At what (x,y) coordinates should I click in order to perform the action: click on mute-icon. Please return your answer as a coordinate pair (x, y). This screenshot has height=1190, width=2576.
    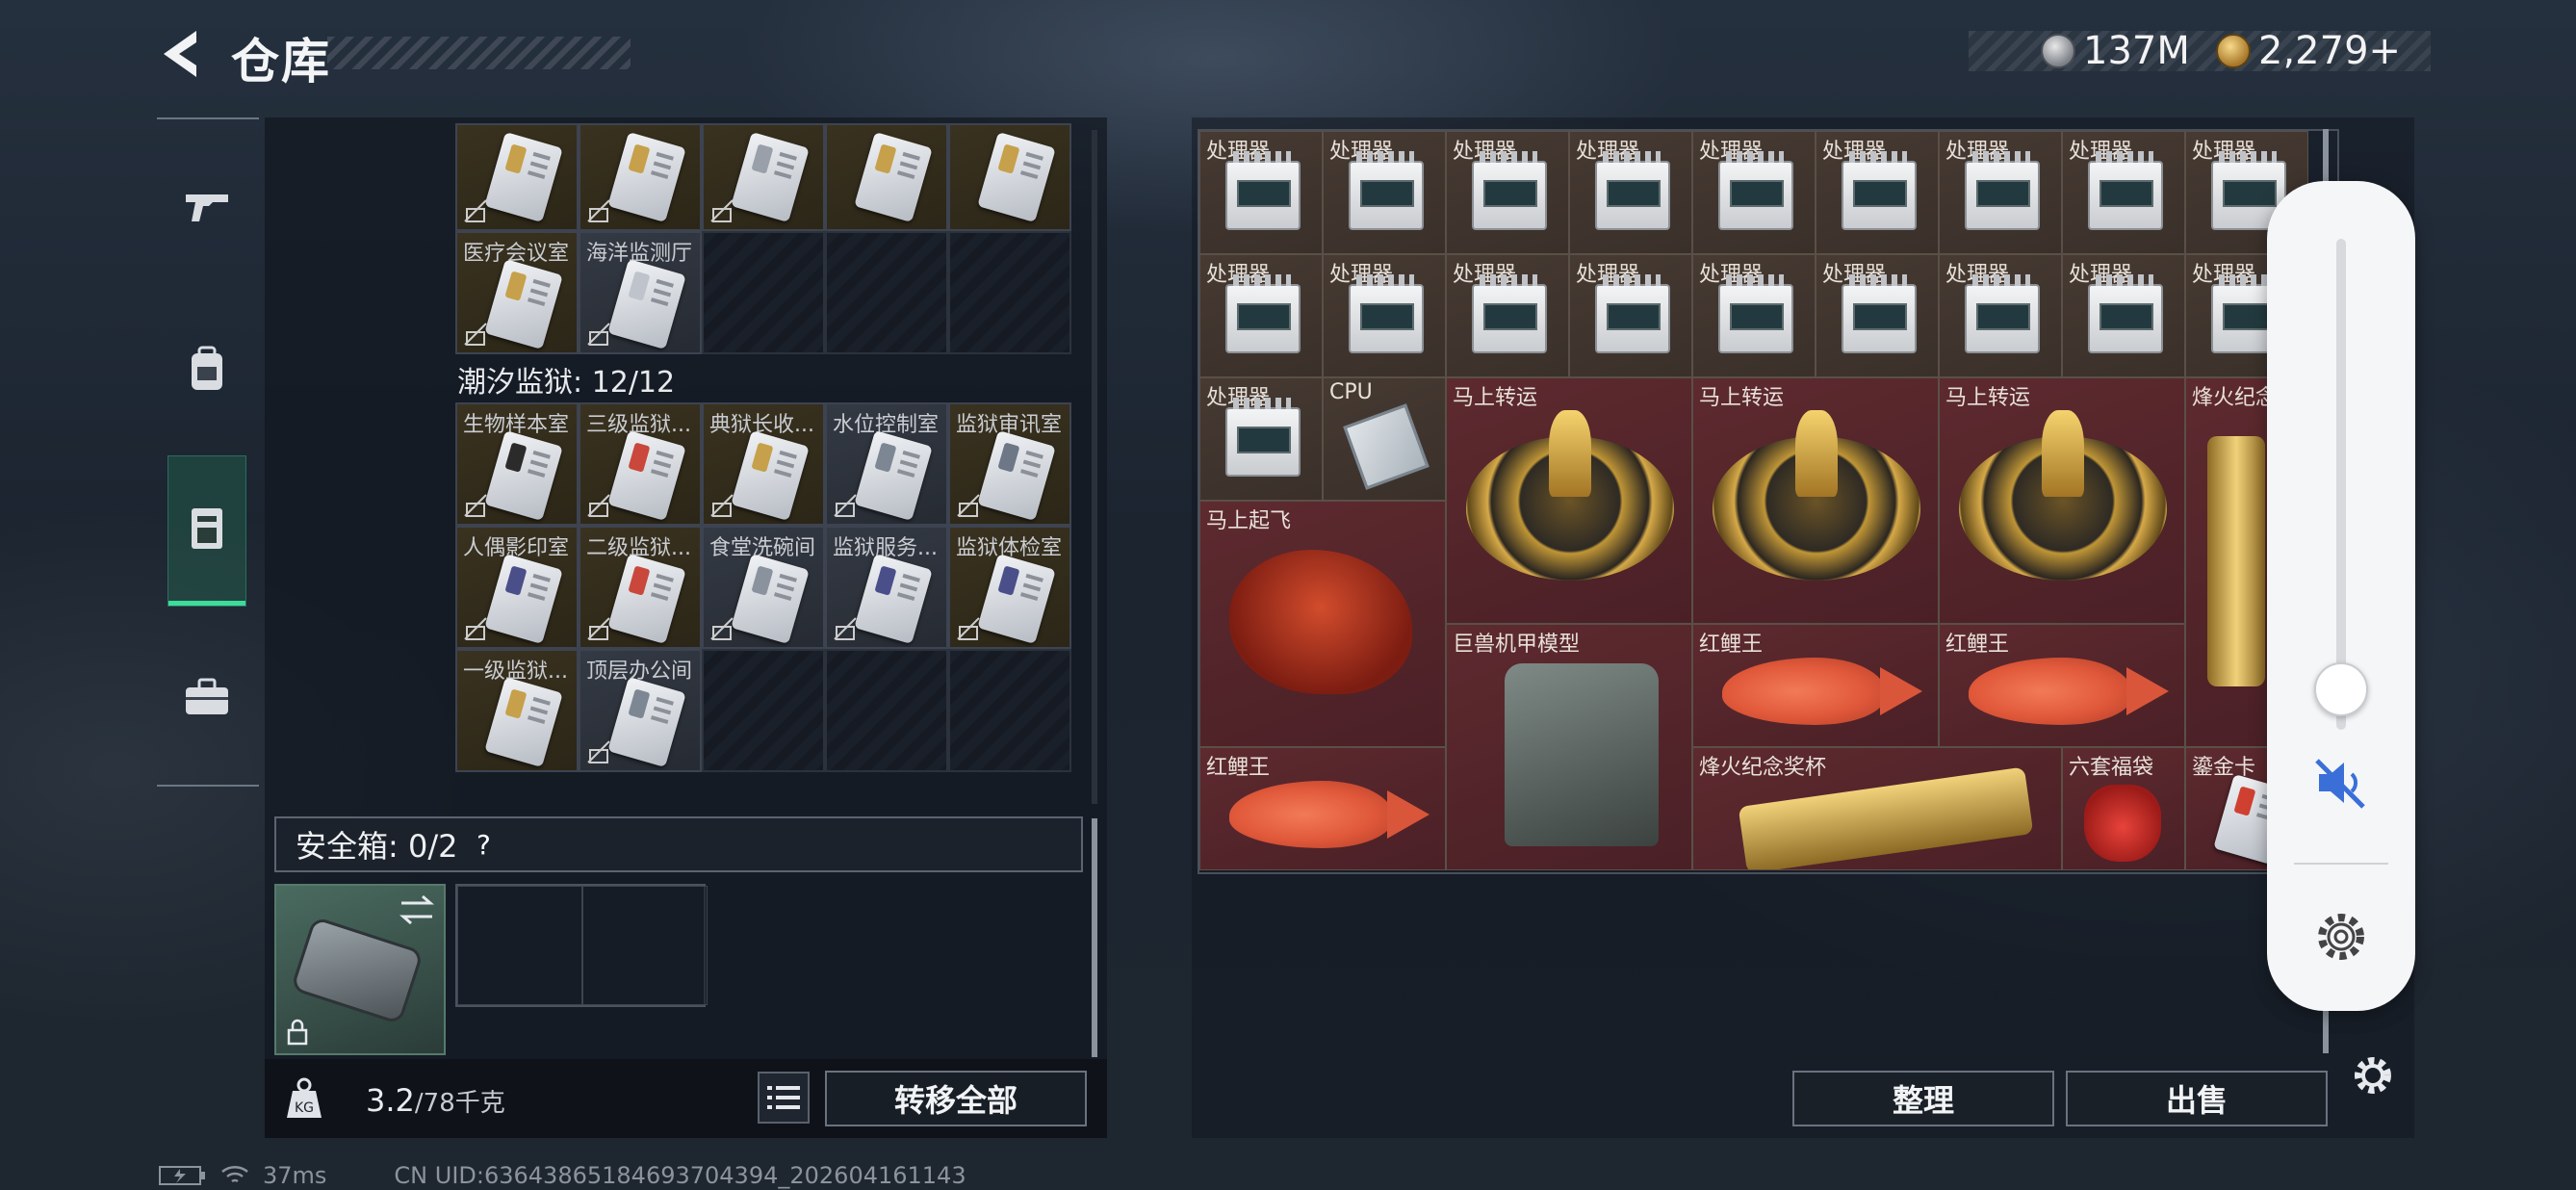
    Looking at the image, I should click on (2341, 783).